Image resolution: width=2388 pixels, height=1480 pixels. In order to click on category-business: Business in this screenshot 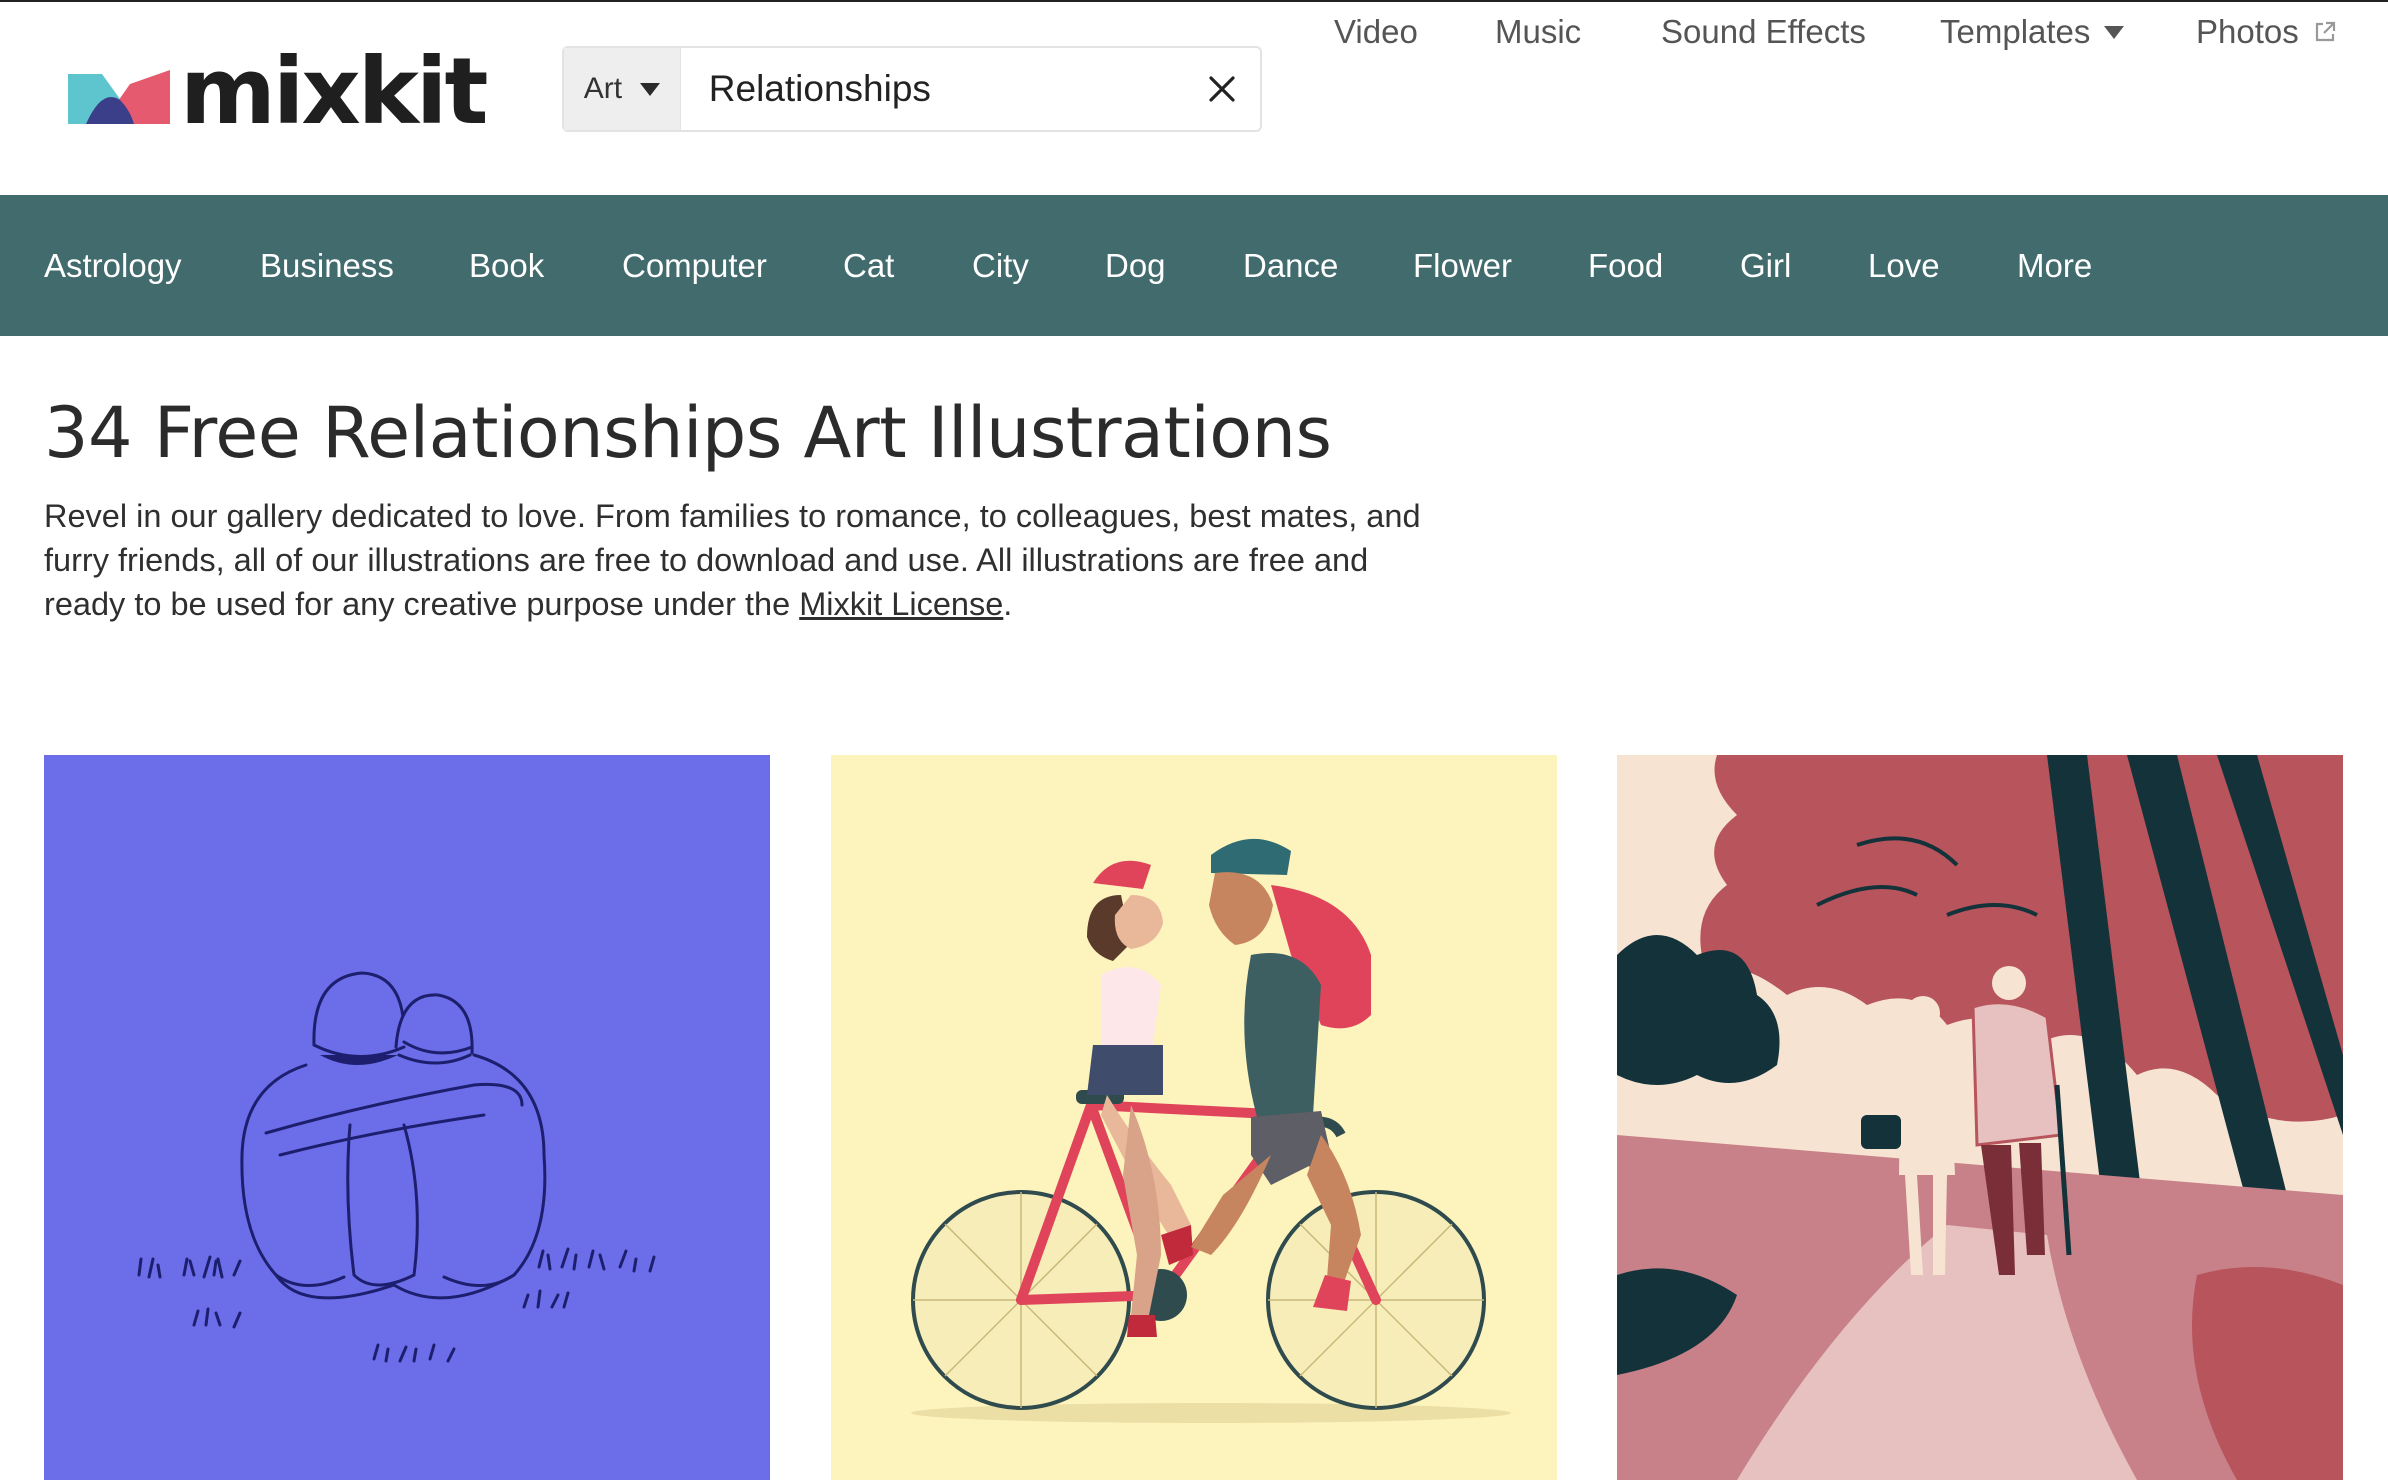, I will do `click(327, 265)`.